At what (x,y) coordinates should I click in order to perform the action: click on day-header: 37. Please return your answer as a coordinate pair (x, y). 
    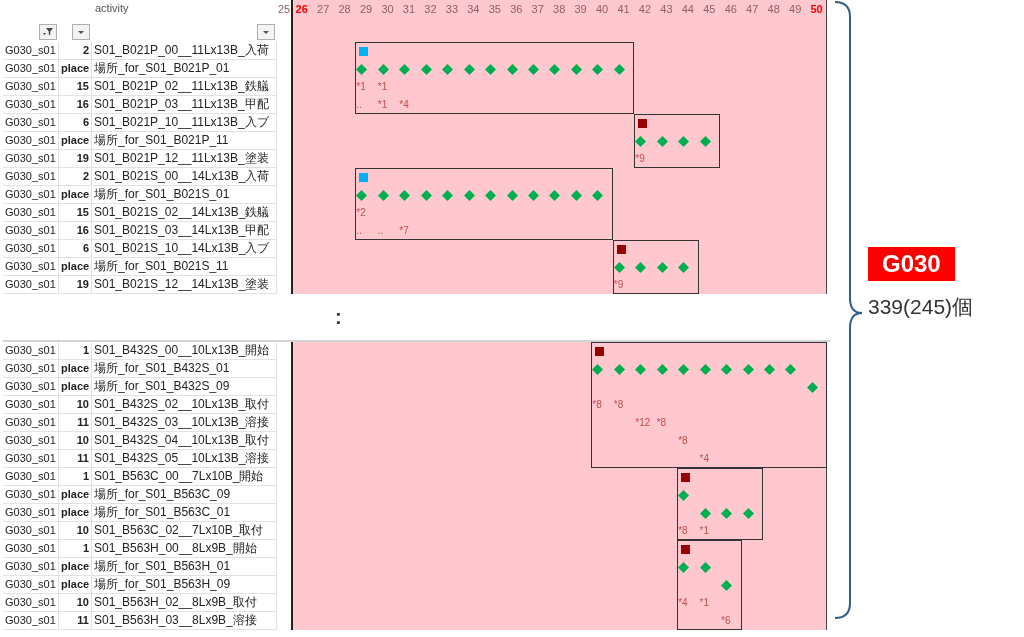
    Looking at the image, I should click on (537, 8).